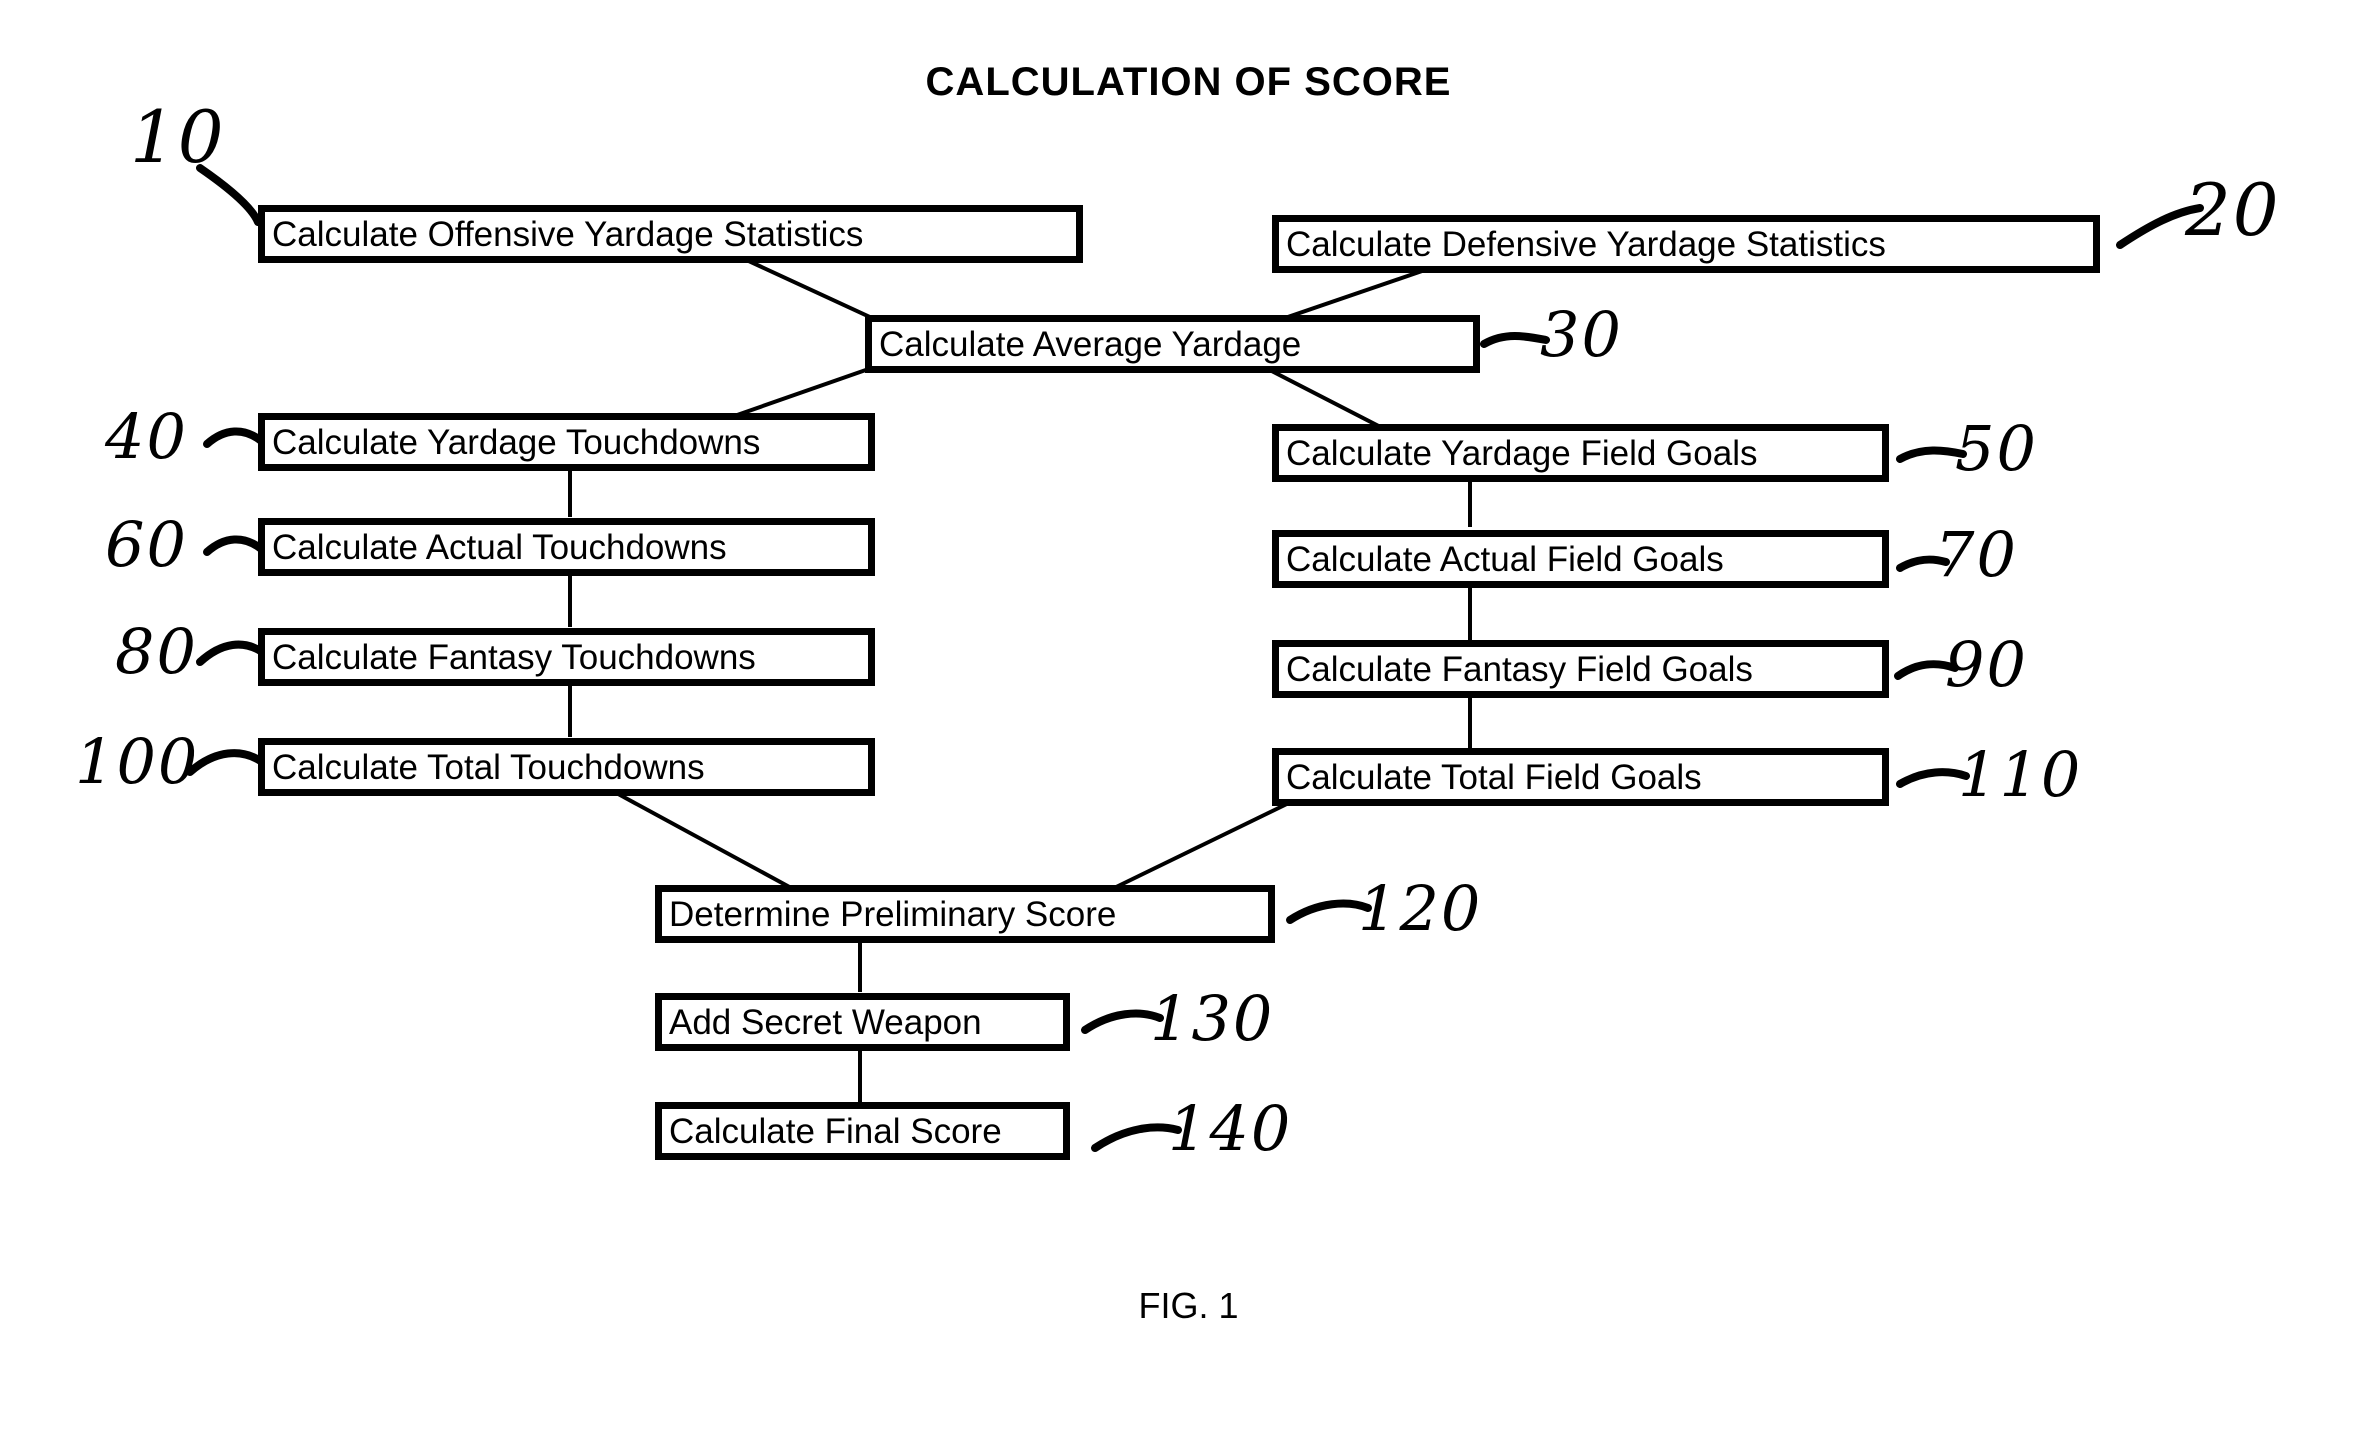 This screenshot has height=1452, width=2377. Describe the element at coordinates (2020, 774) in the screenshot. I see `reference-numeral-110: 110` at that location.